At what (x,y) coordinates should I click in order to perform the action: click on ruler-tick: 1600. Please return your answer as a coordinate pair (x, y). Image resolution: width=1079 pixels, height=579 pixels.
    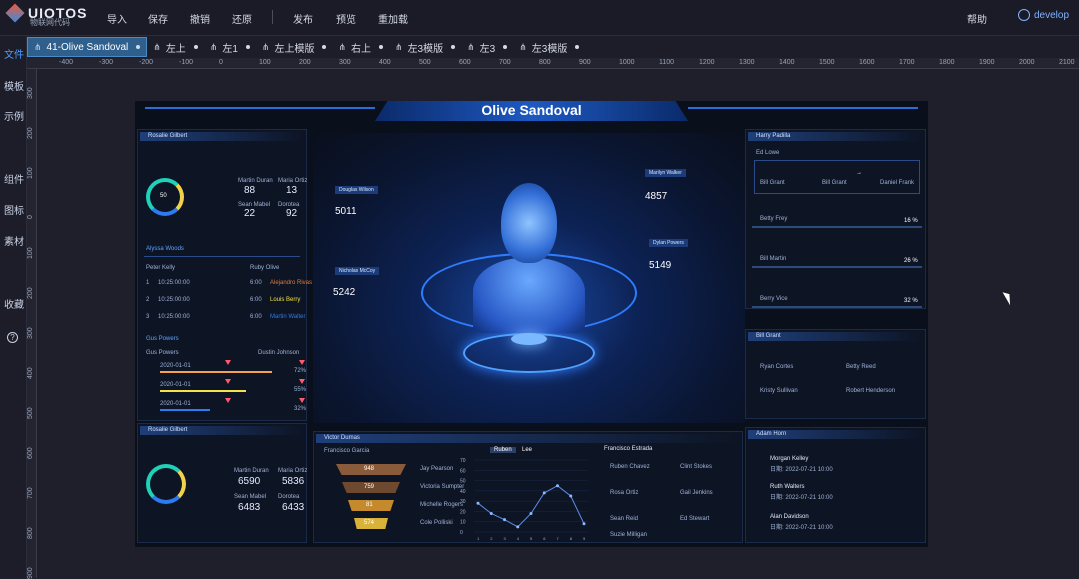
    Looking at the image, I should click on (867, 62).